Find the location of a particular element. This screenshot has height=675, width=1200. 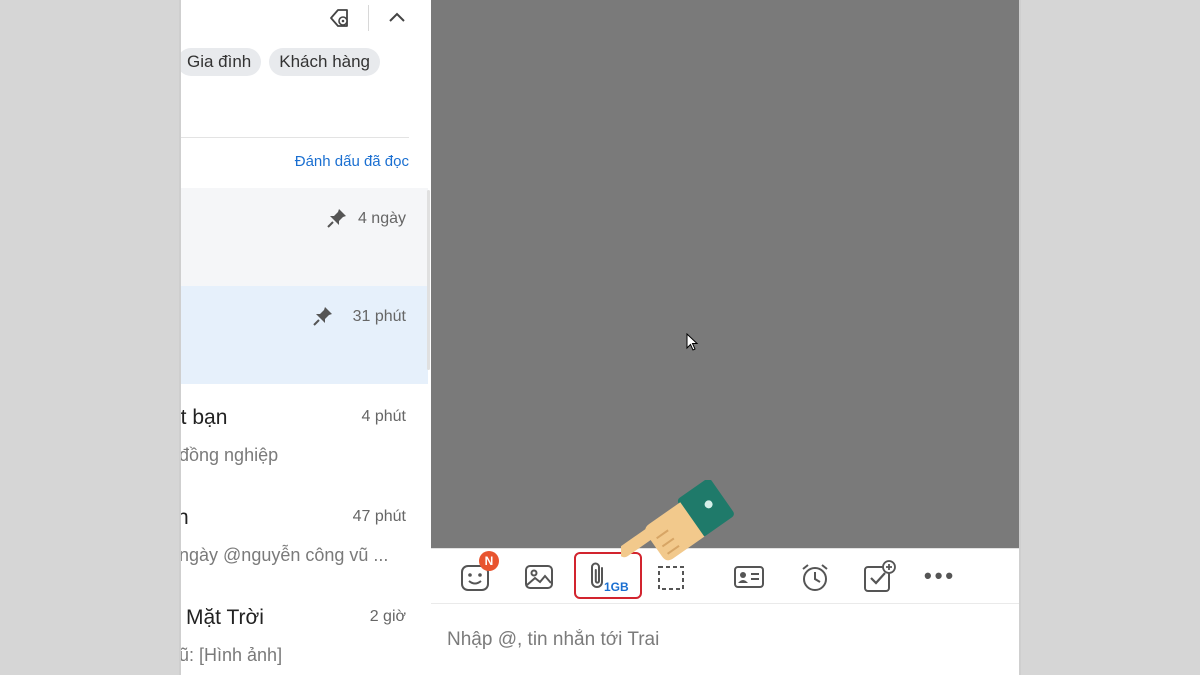

new-badge: N is located at coordinates (489, 561).